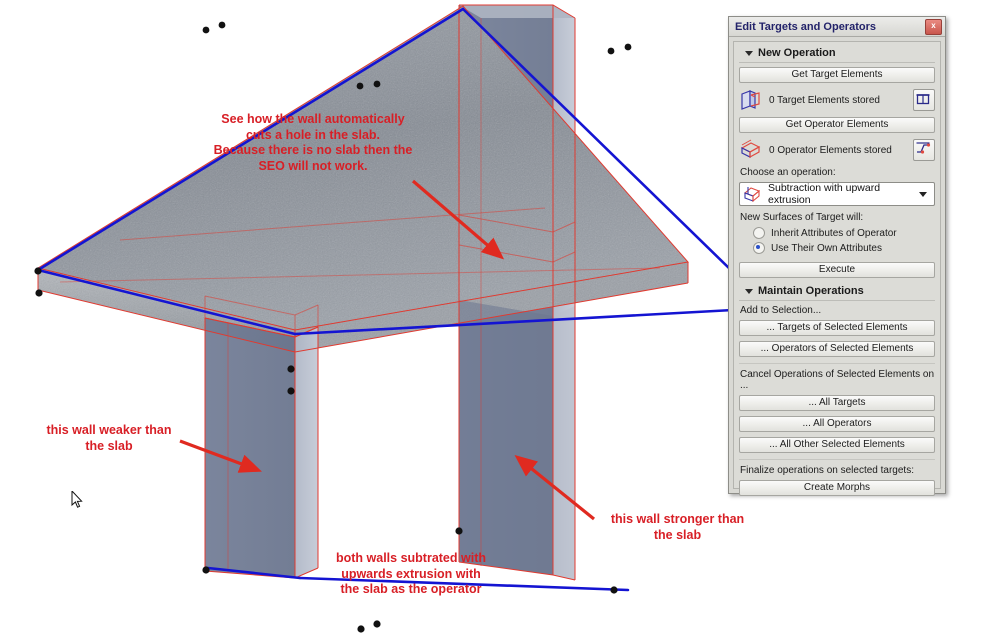 Image resolution: width=999 pixels, height=633 pixels. Describe the element at coordinates (837, 403) in the screenshot. I see `all-targets-button: ... All Targets` at that location.